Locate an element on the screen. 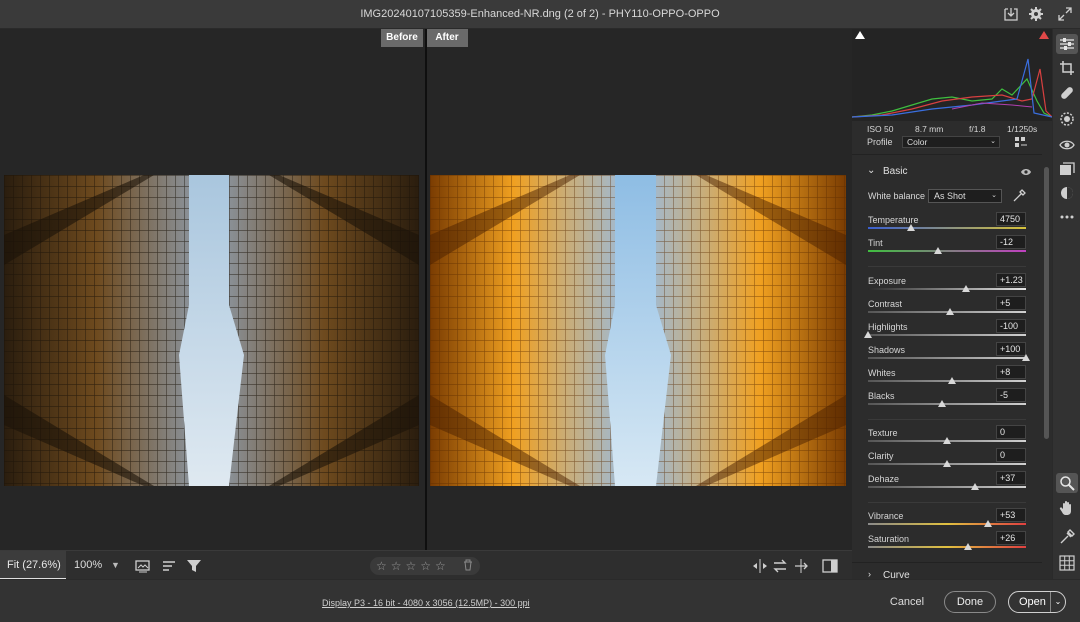 Image resolution: width=1080 pixels, height=622 pixels. white-balance-value: As Shot is located at coordinates (950, 196).